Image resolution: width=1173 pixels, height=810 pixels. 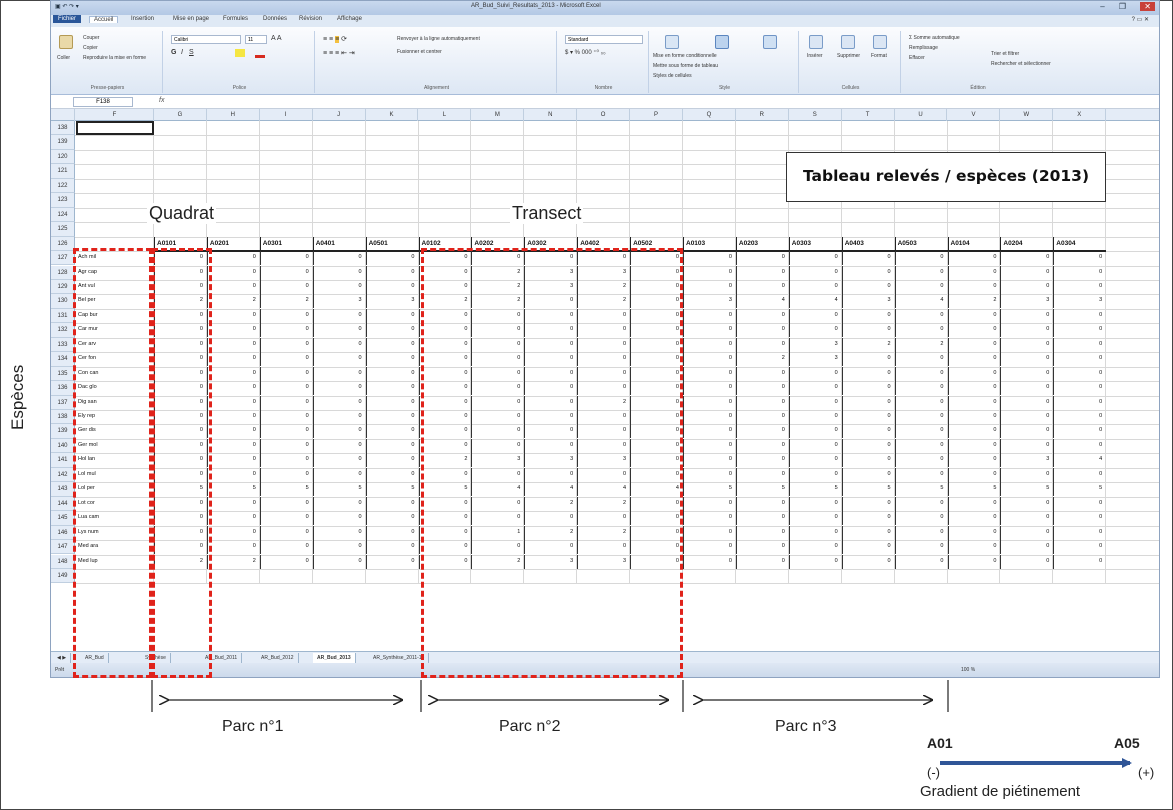 What do you see at coordinates (1146, 772) in the screenshot?
I see `gradient-plus-label: (+)` at bounding box center [1146, 772].